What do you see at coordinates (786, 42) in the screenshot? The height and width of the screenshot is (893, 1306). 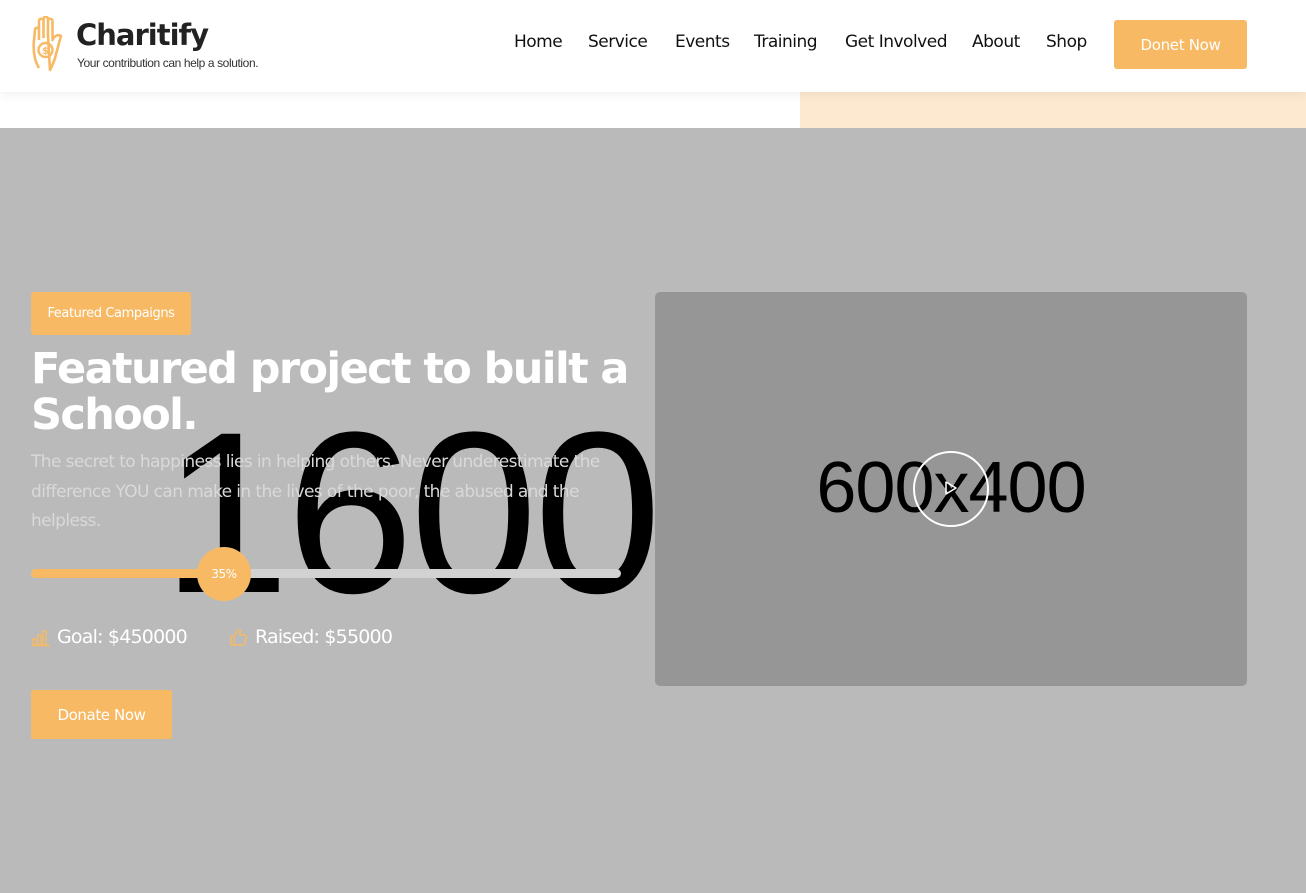 I see `nav-item-training: Training` at bounding box center [786, 42].